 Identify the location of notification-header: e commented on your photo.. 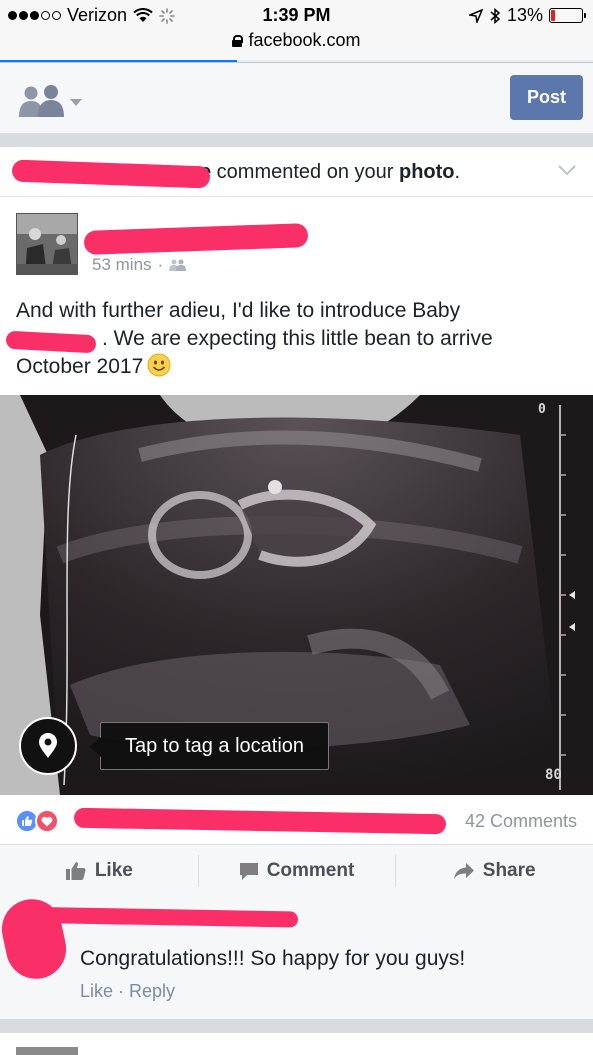
(296, 172).